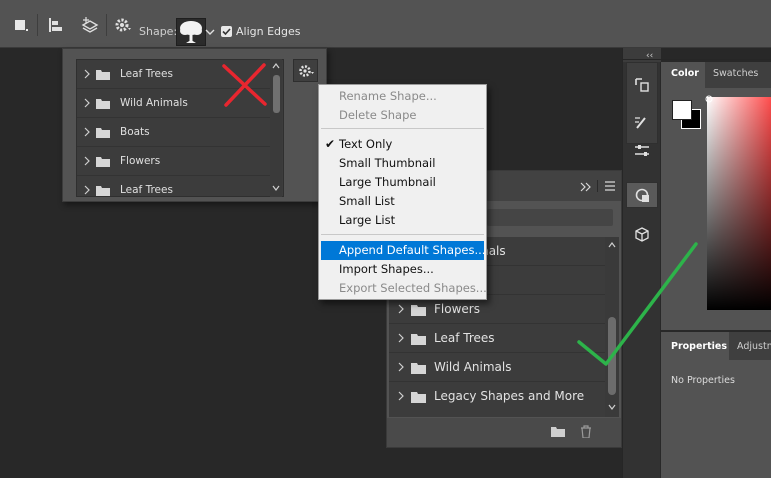  I want to click on checkmark-icon: ✔, so click(330, 144).